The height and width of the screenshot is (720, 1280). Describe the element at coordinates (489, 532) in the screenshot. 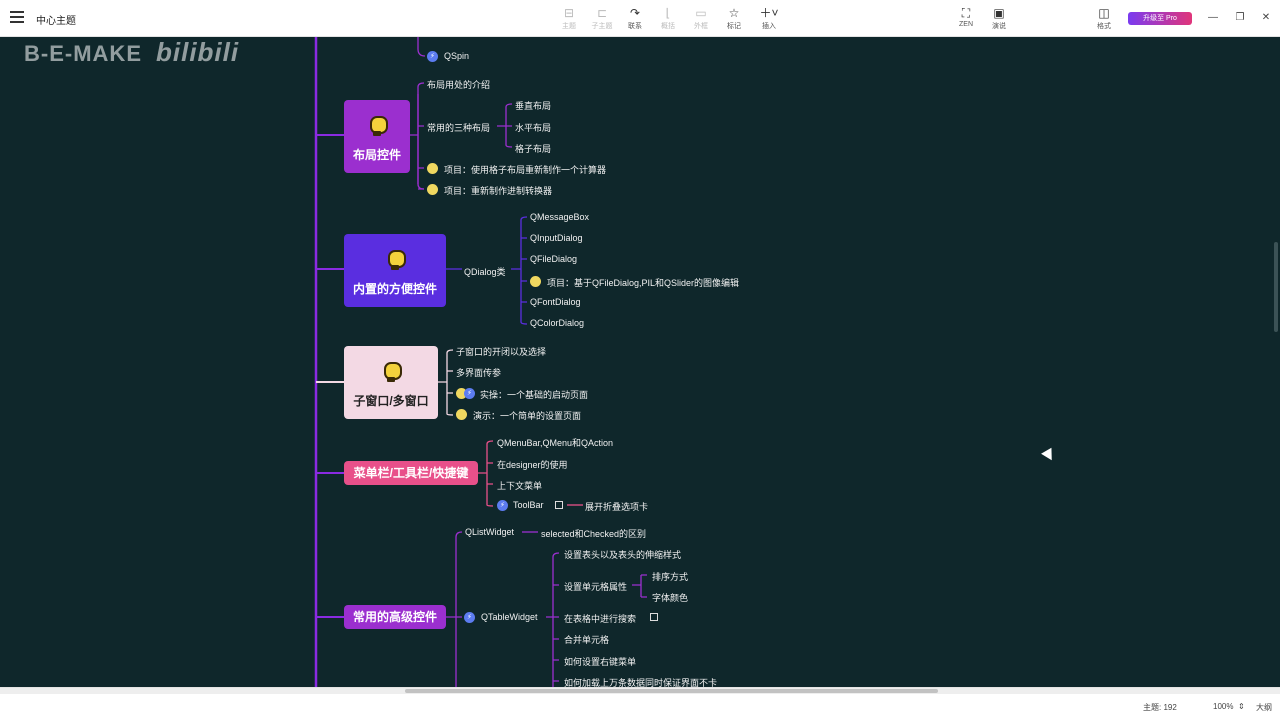

I see `node-qlistwidget: QListWidget` at that location.